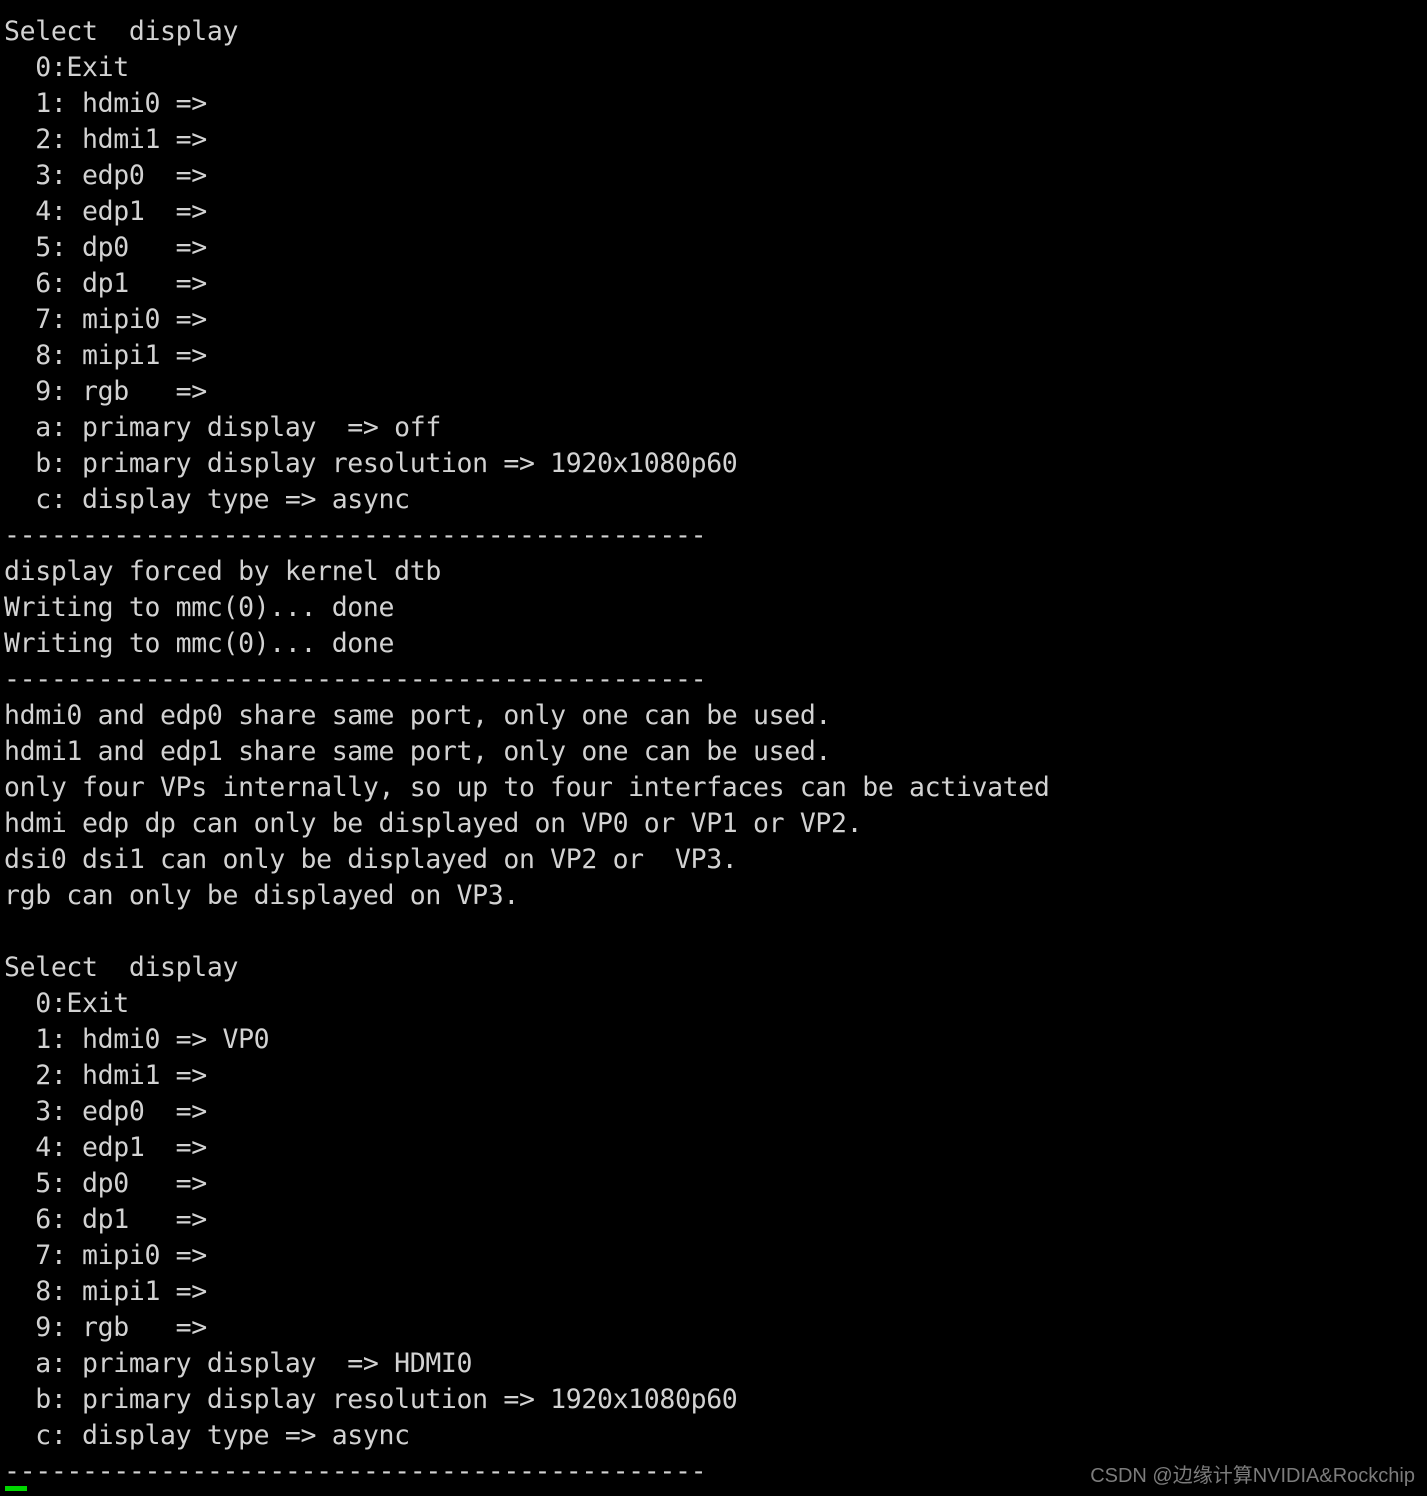 This screenshot has height=1496, width=1427. Describe the element at coordinates (261, 895) in the screenshot. I see `console-line: rgb can only be displayed on VP3.` at that location.